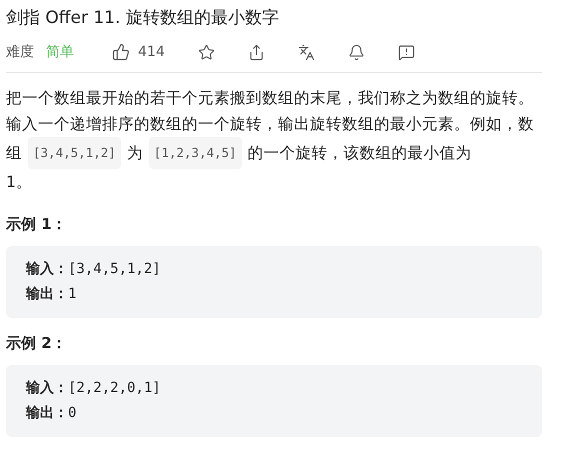 Image resolution: width=562 pixels, height=466 pixels. I want to click on like-button: 414, so click(138, 52).